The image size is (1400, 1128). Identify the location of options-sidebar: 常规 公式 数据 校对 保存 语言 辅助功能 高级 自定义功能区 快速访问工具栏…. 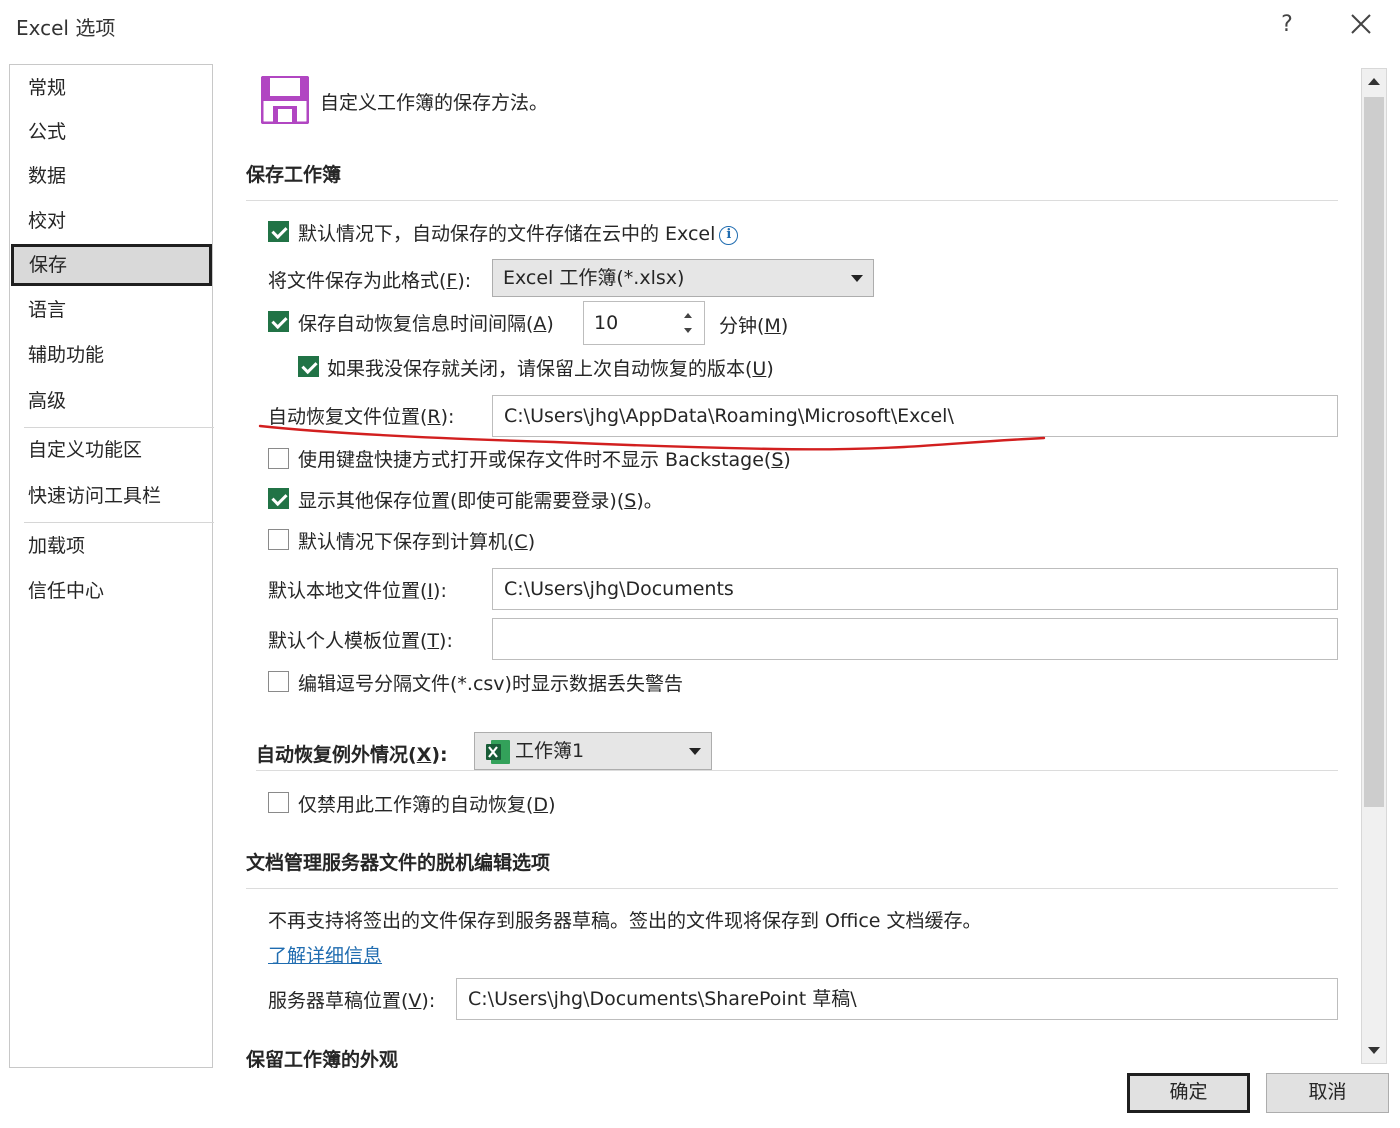
(111, 566).